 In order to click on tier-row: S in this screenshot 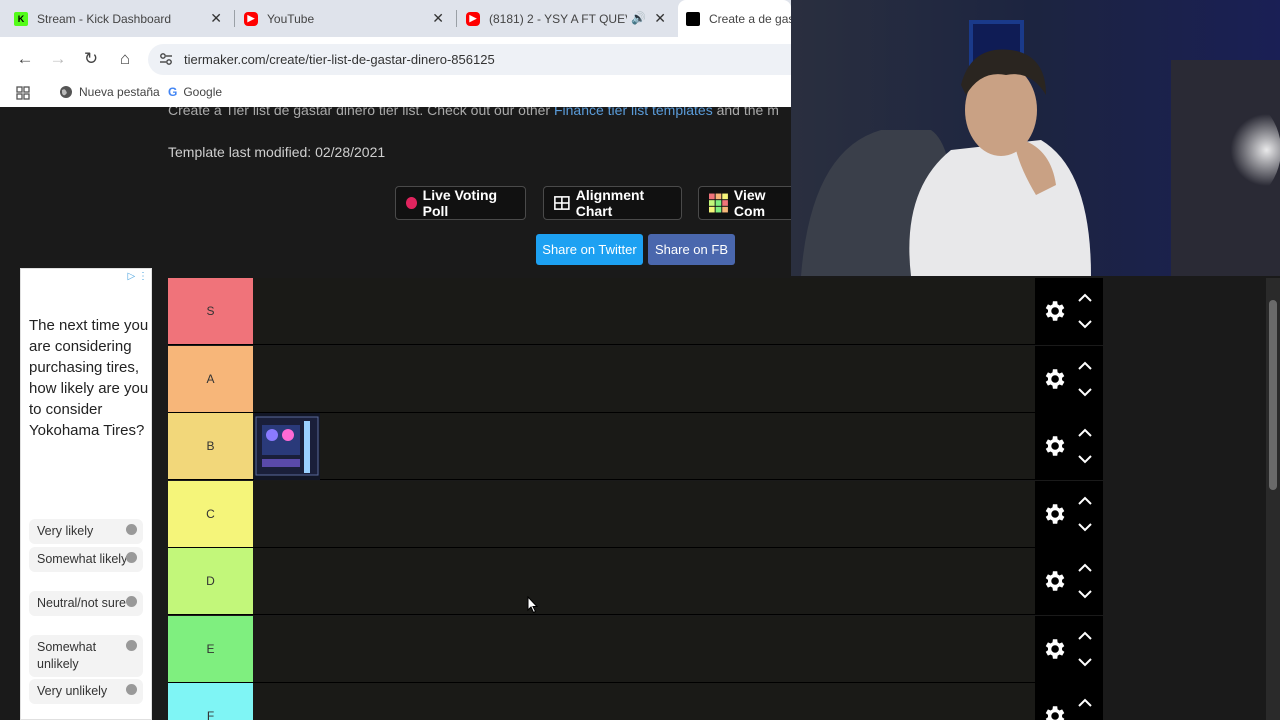, I will do `click(635, 311)`.